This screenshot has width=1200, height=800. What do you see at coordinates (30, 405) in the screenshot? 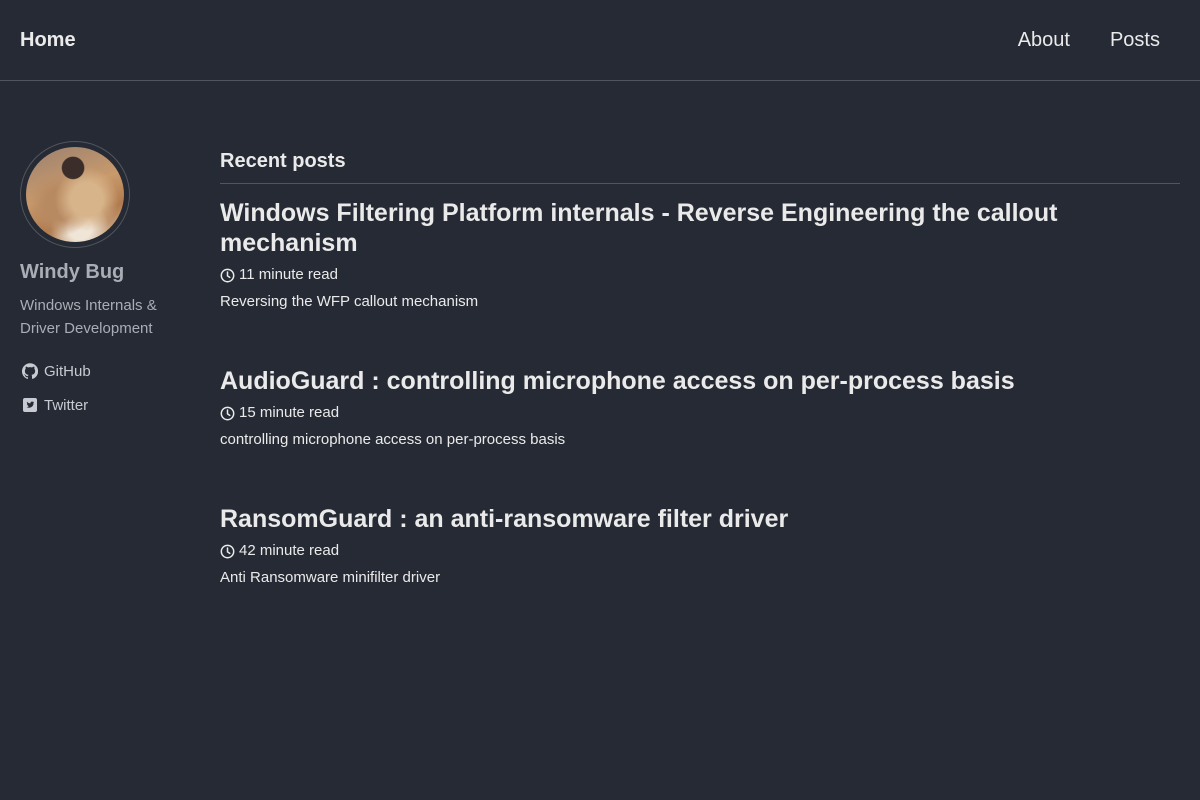
I see `twitter-icon` at bounding box center [30, 405].